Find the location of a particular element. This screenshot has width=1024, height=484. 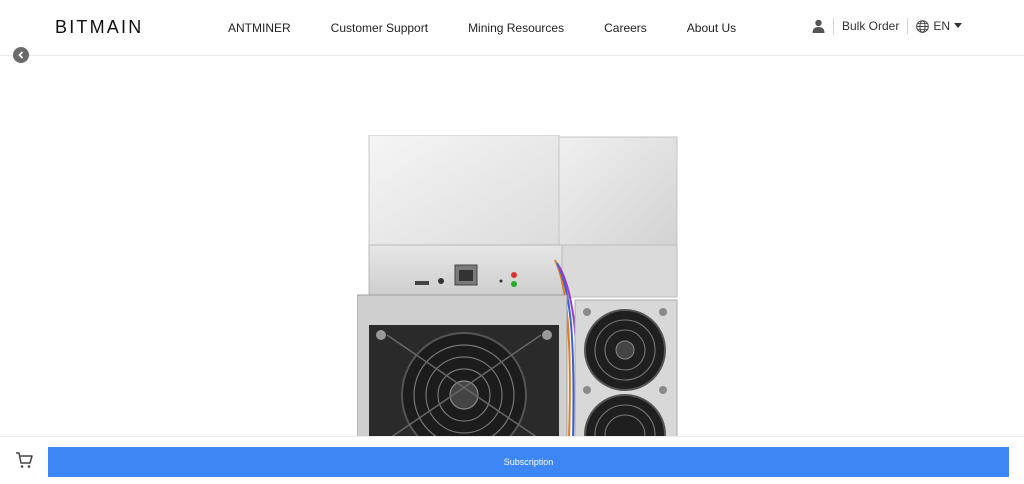

nav-item-mining-resources: Mining Resources is located at coordinates (516, 28).